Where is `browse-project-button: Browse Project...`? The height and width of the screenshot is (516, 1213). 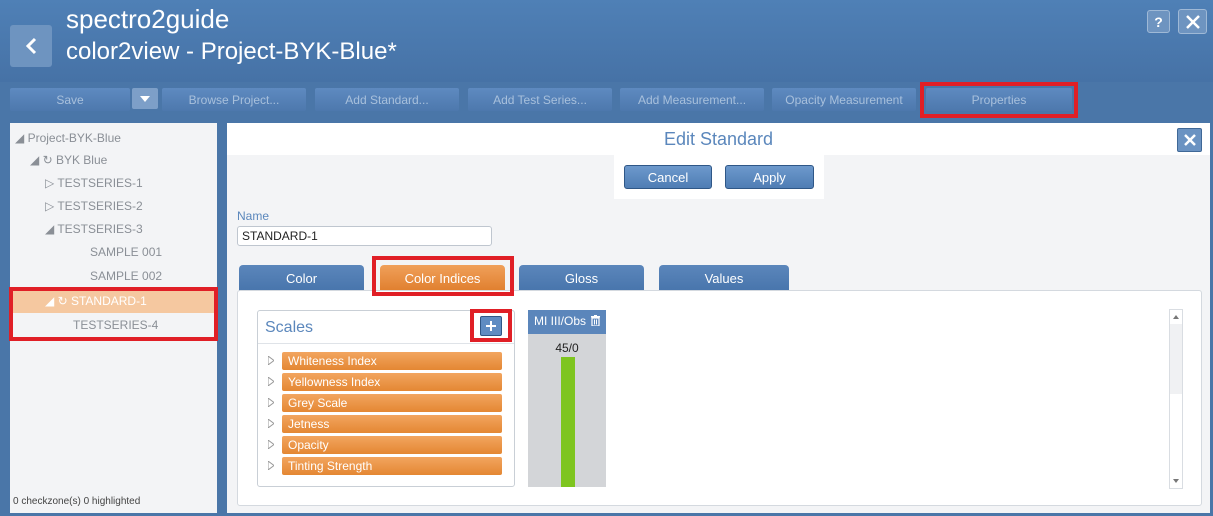 browse-project-button: Browse Project... is located at coordinates (234, 99).